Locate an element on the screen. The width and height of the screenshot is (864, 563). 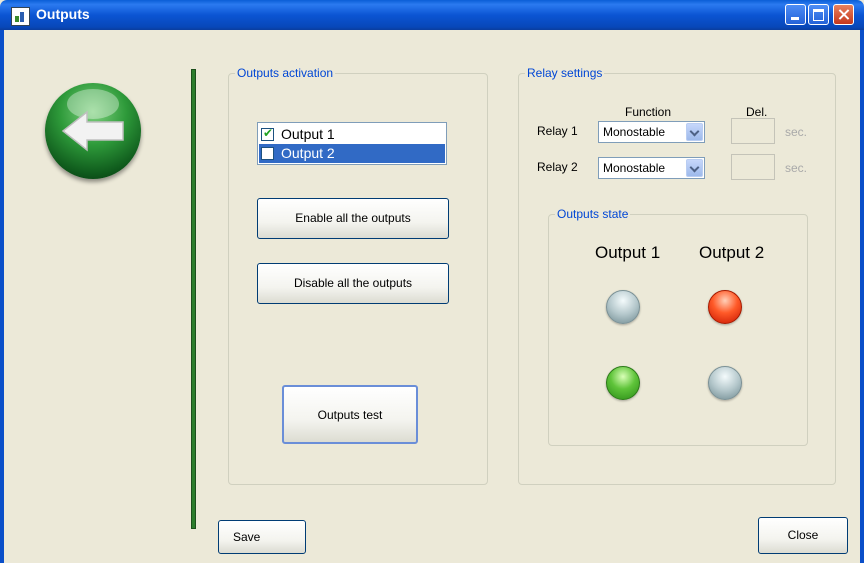
outputs-test-label: Outputs test is located at coordinates (350, 415).